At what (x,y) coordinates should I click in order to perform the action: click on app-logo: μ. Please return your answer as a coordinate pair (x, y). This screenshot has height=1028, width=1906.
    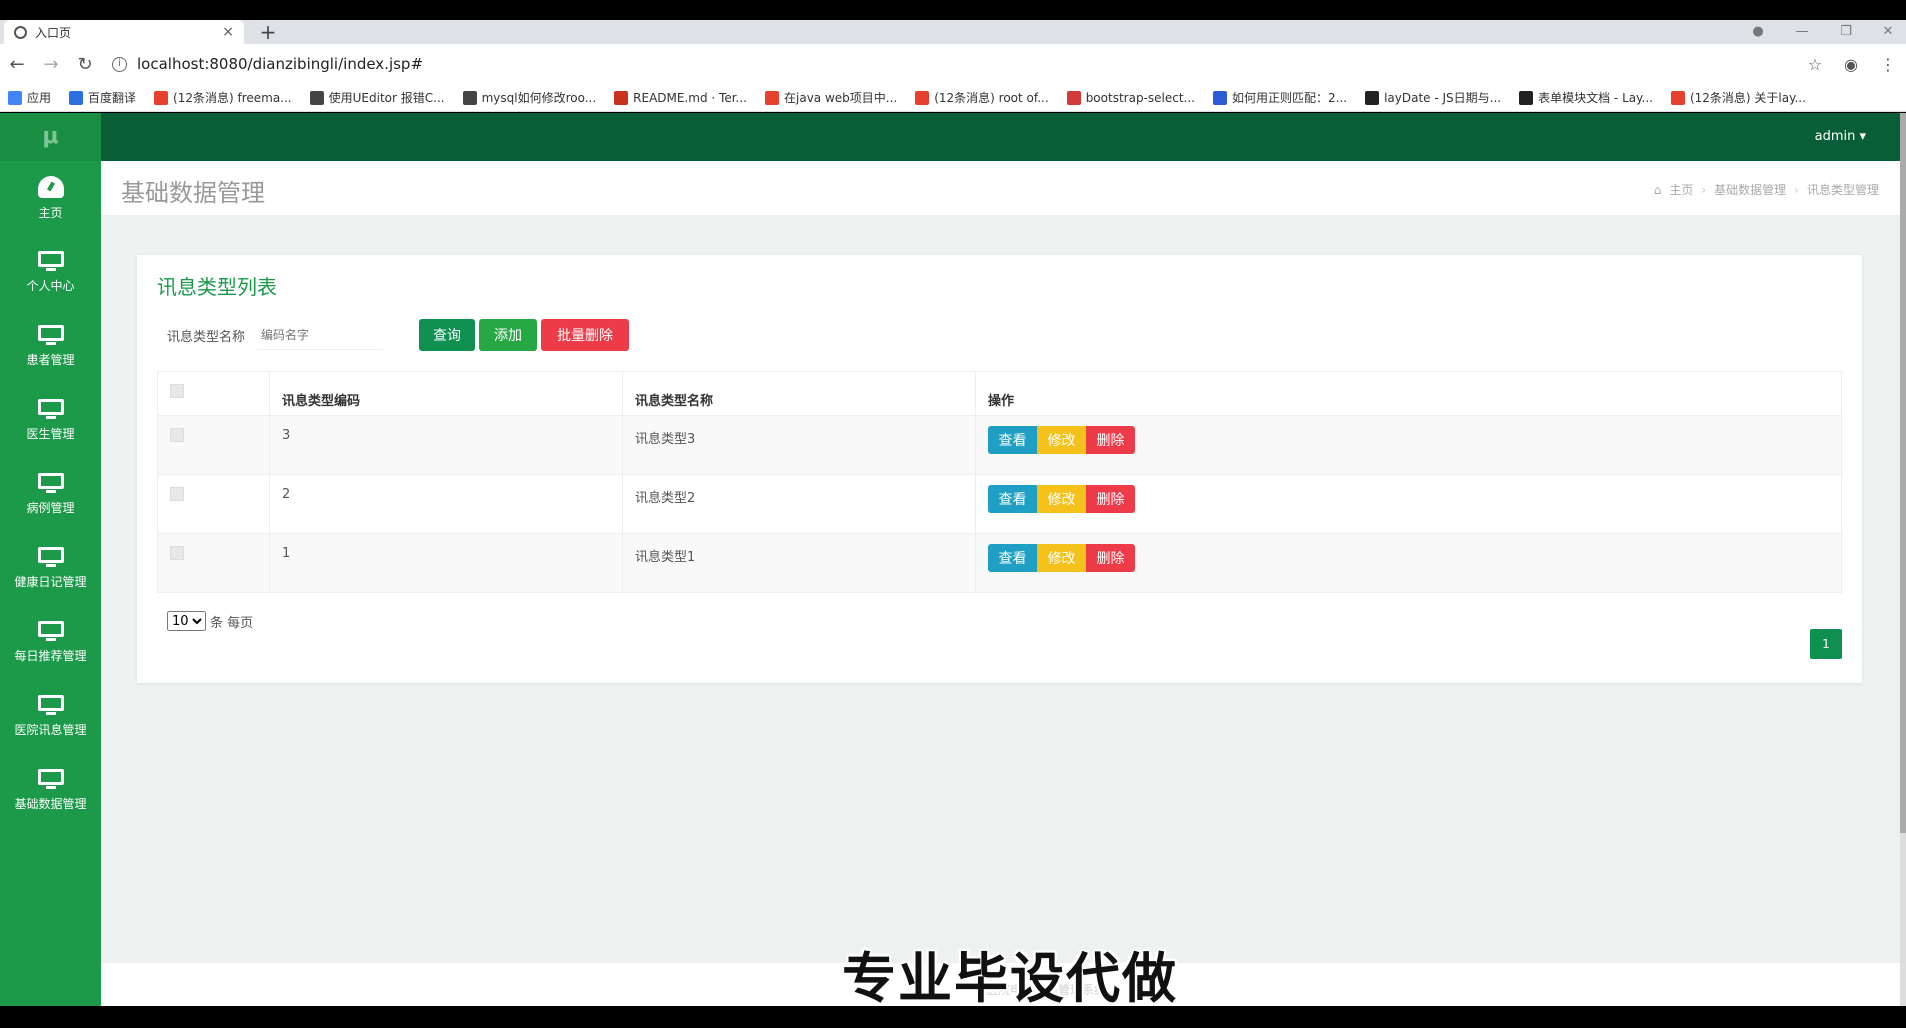
    Looking at the image, I should click on (50, 137).